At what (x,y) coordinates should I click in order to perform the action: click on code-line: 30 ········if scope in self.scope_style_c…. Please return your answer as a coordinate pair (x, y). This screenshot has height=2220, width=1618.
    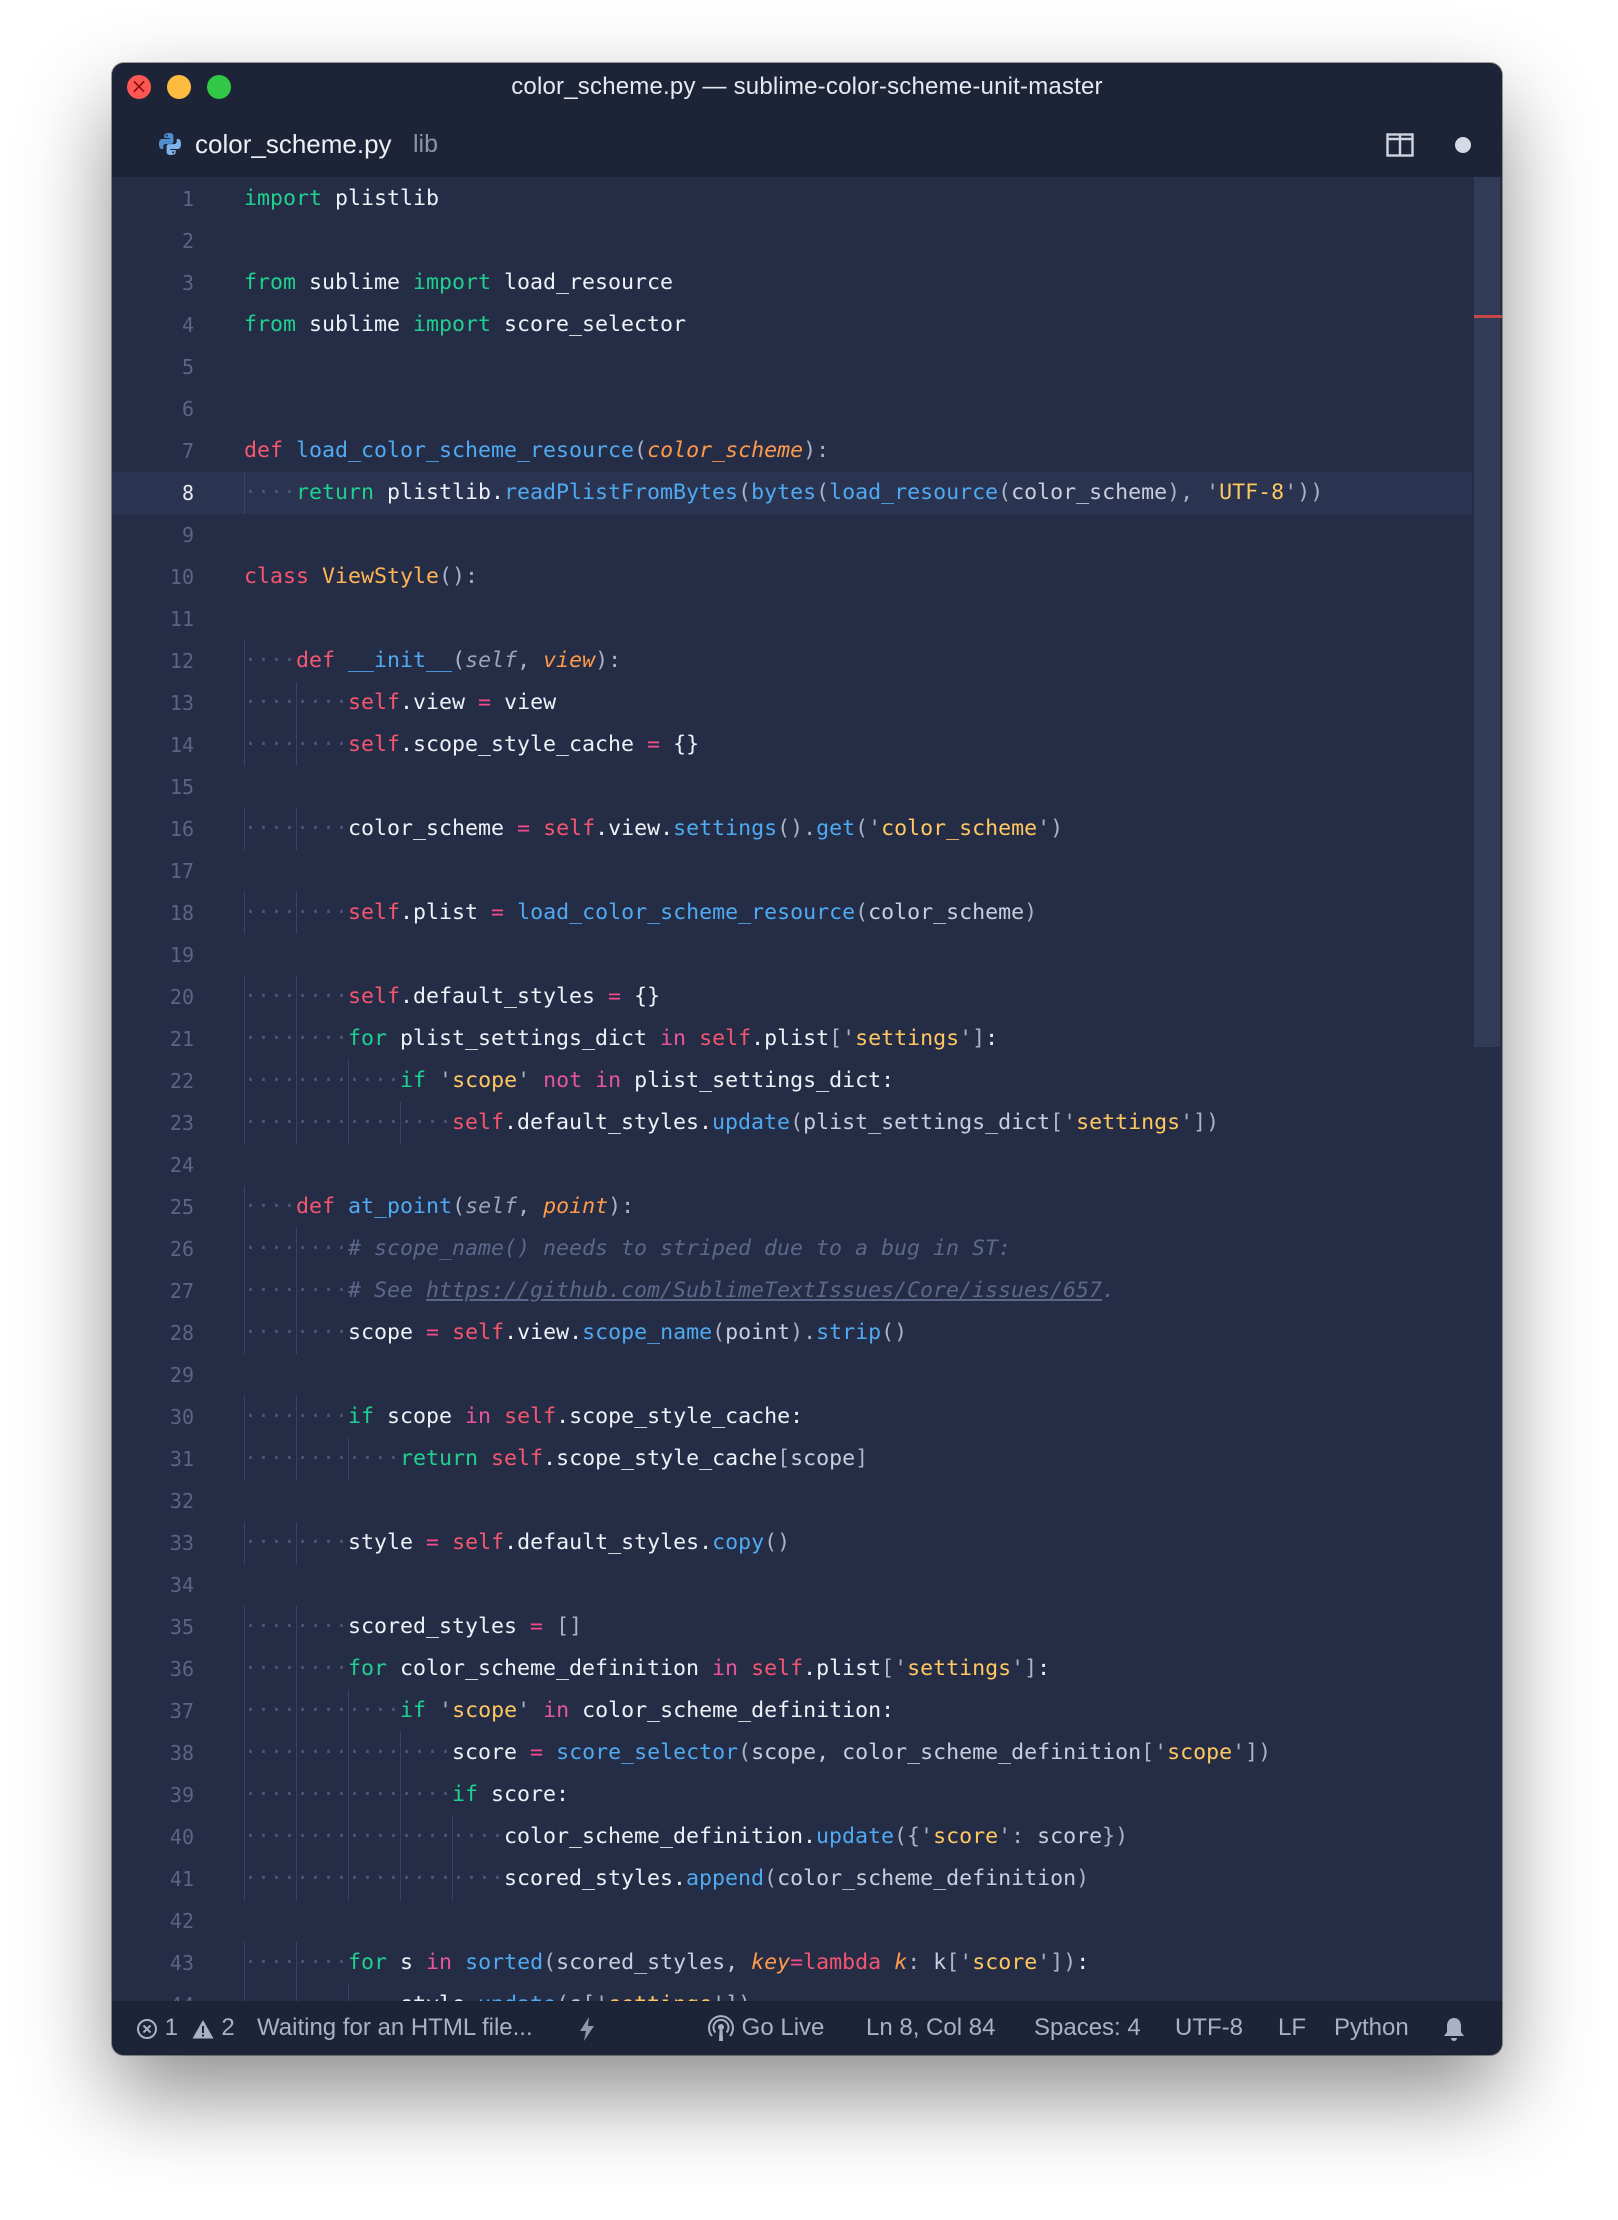
    Looking at the image, I should click on (792, 1417).